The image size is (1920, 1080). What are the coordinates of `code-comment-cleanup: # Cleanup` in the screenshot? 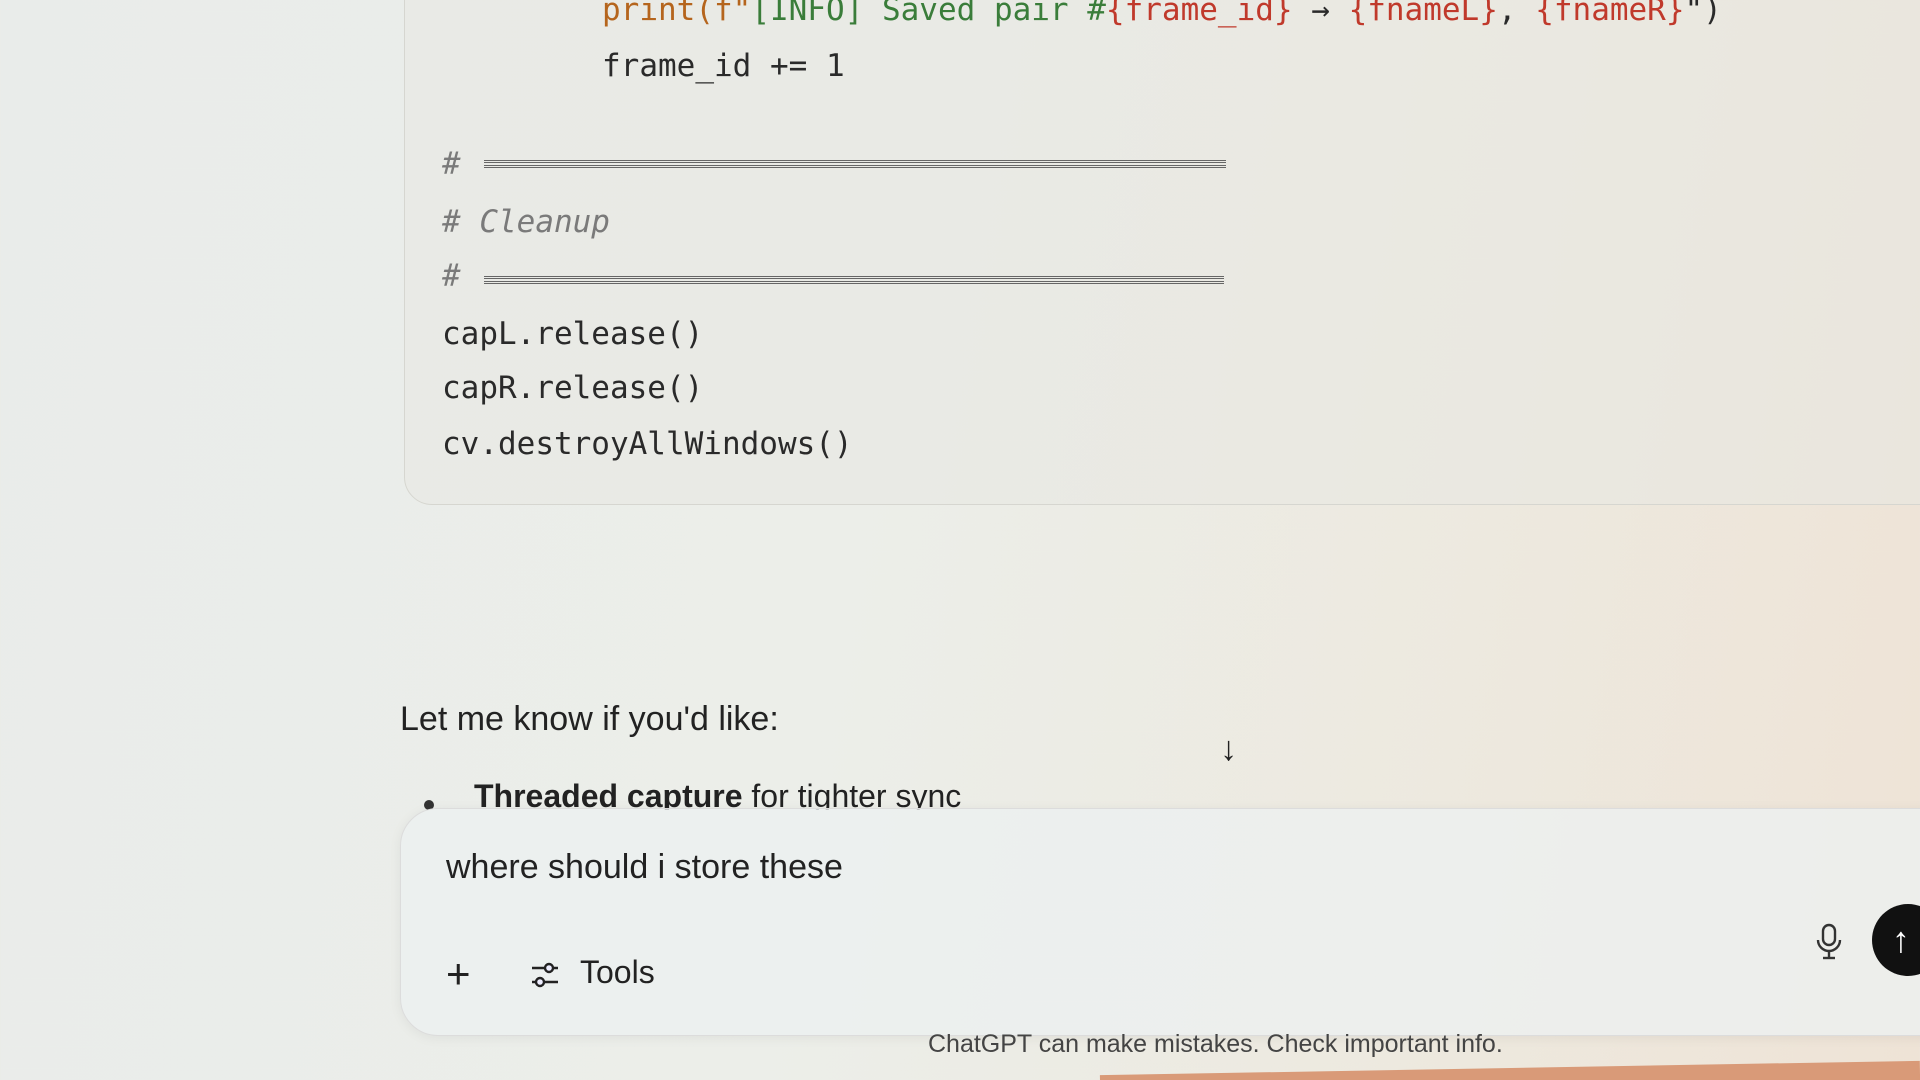 It's located at (526, 222).